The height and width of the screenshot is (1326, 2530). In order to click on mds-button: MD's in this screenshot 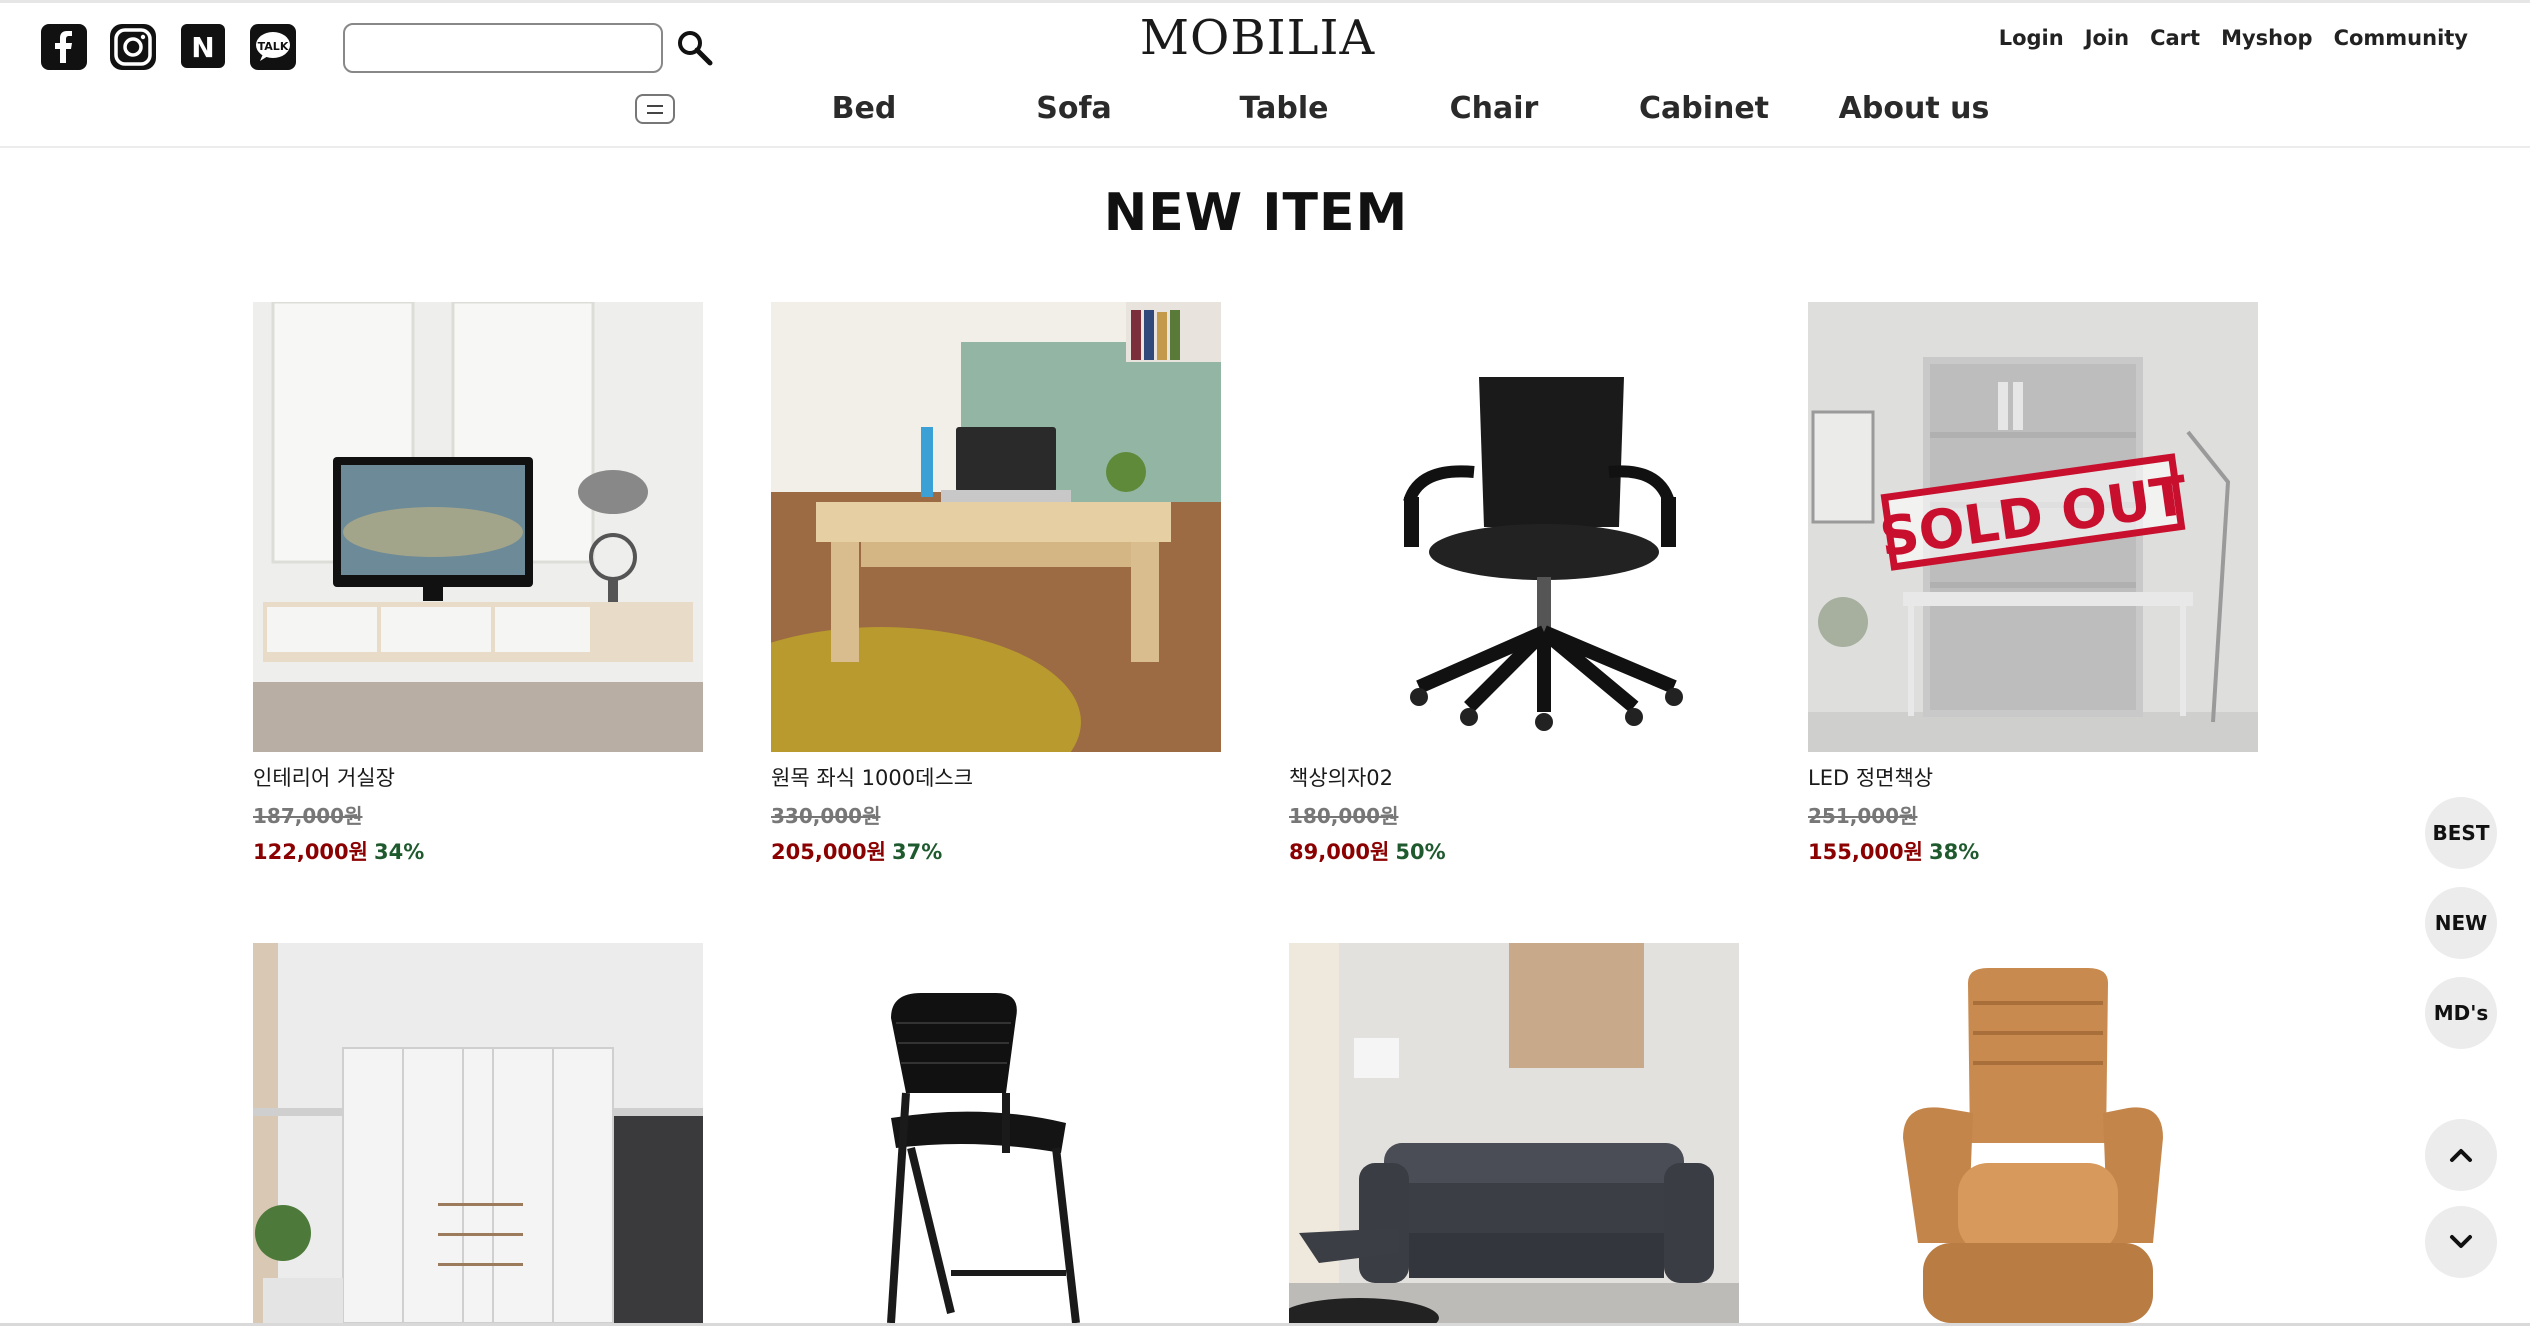, I will do `click(2461, 1013)`.